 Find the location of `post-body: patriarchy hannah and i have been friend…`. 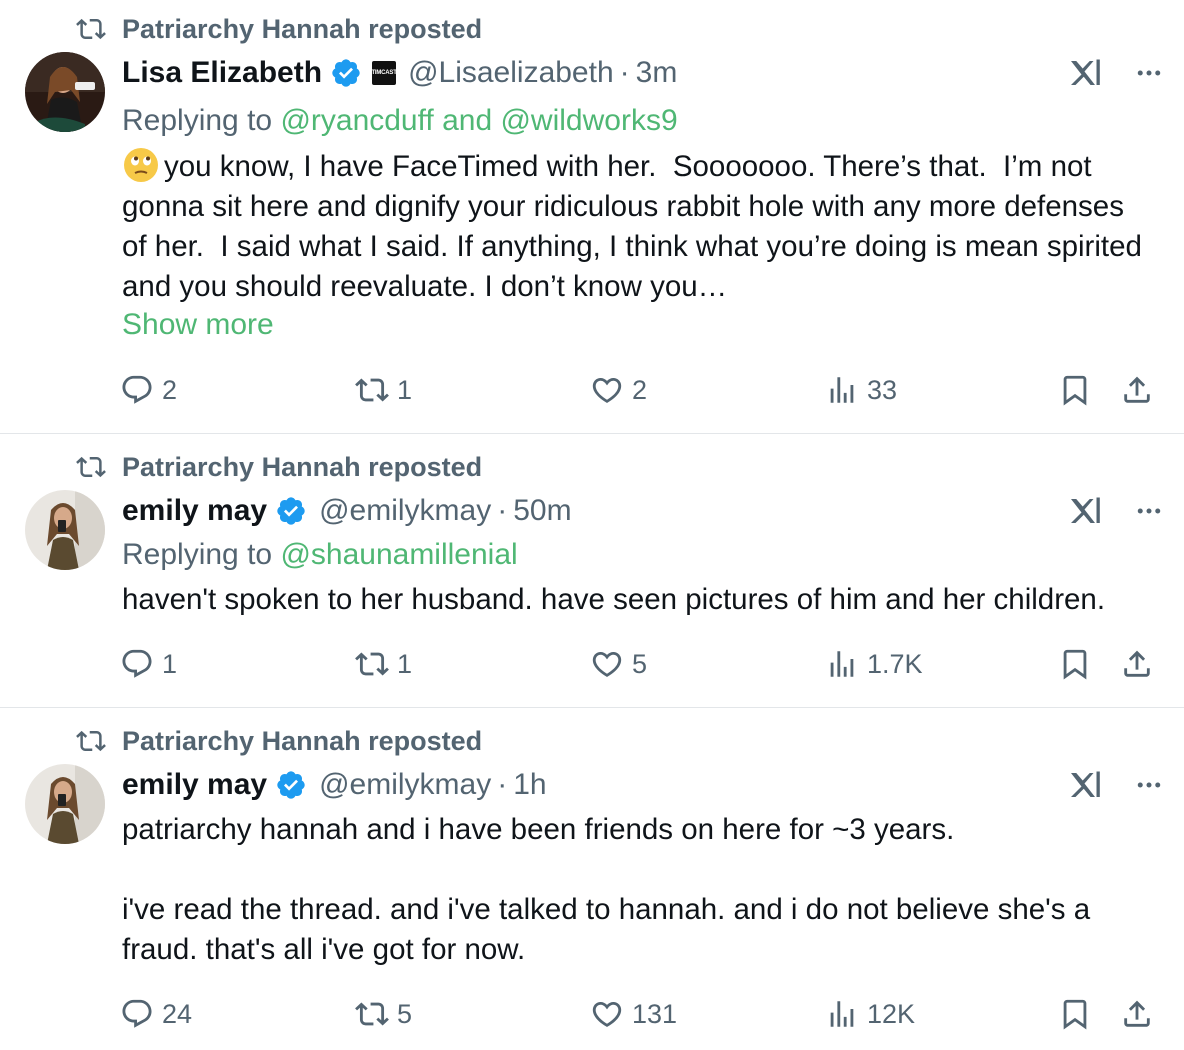

post-body: patriarchy hannah and i have been friend… is located at coordinates (606, 889).